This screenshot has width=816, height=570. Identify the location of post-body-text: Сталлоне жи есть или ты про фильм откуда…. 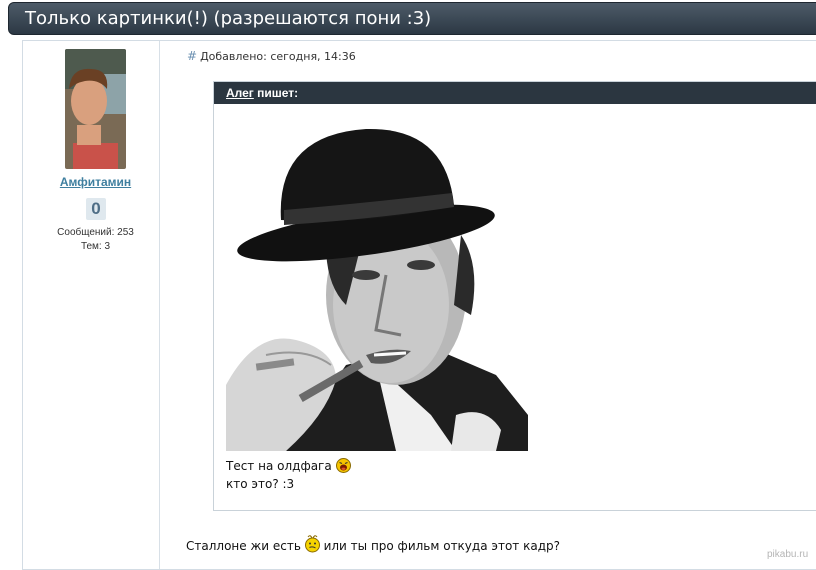
(373, 545).